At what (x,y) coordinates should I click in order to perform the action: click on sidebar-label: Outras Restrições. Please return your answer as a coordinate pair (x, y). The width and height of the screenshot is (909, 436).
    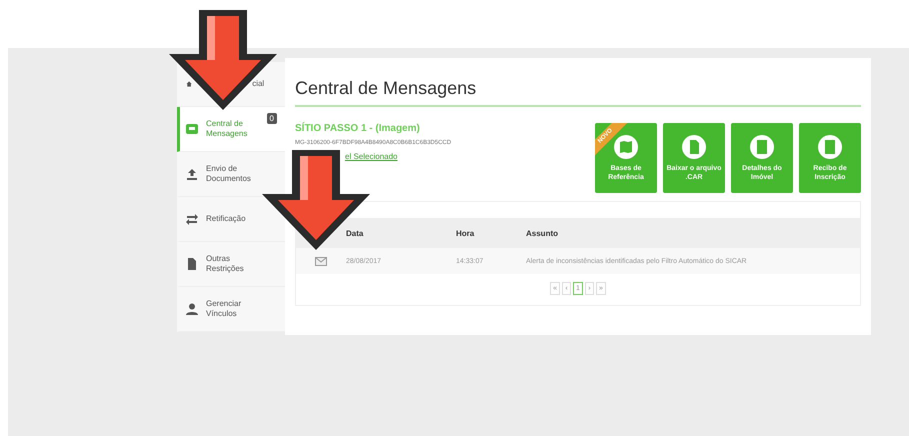
    Looking at the image, I should click on (225, 264).